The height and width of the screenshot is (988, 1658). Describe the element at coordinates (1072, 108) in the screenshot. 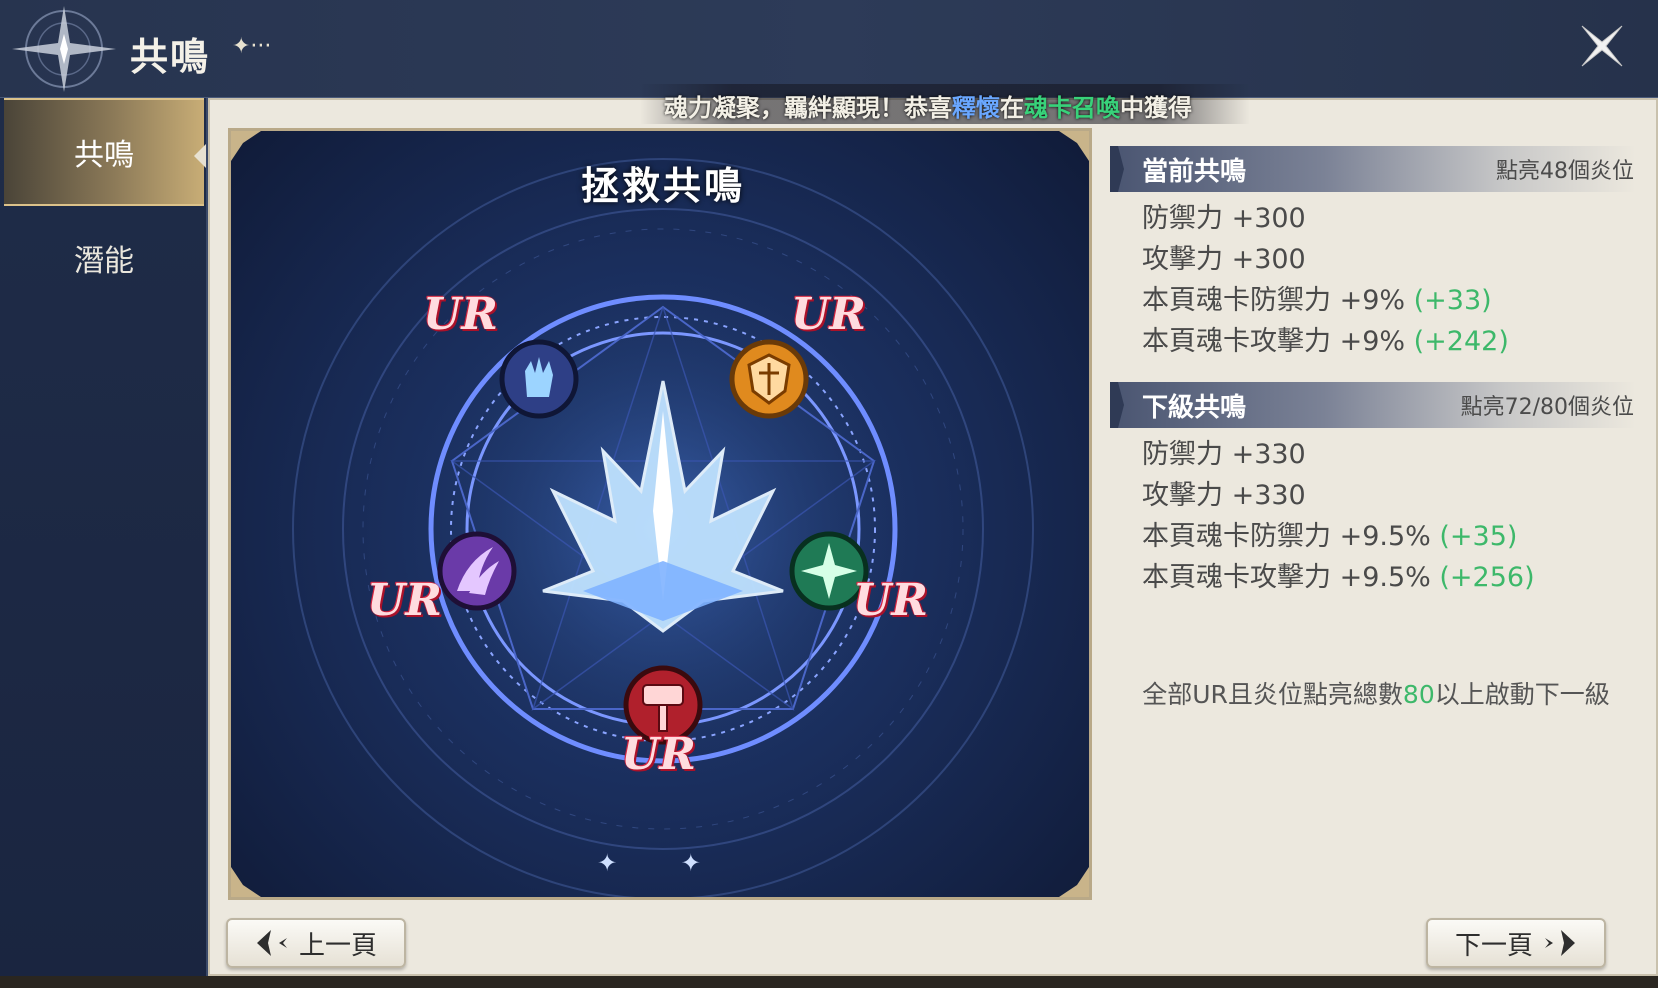

I see `feature-name: 魂卡召喚` at that location.